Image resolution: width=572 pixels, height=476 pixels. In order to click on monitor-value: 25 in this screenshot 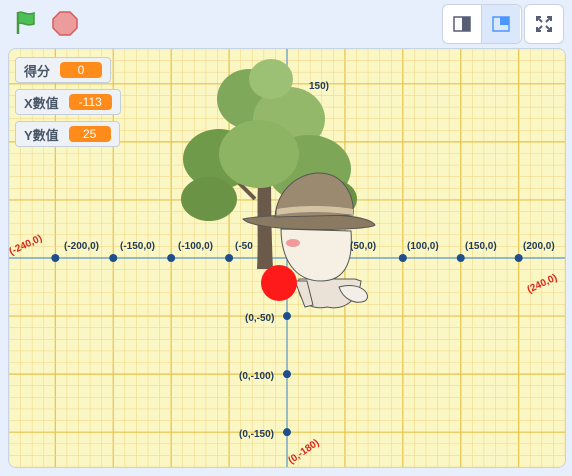, I will do `click(89, 134)`.